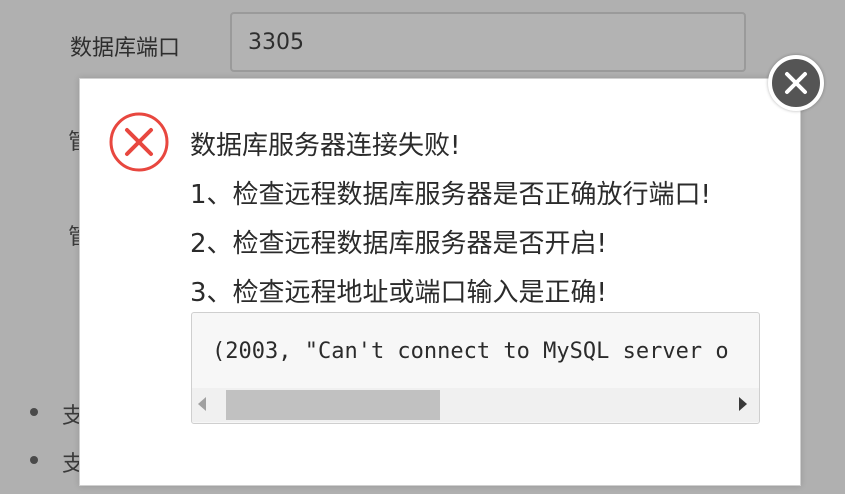 This screenshot has height=494, width=845. I want to click on close-icon, so click(796, 83).